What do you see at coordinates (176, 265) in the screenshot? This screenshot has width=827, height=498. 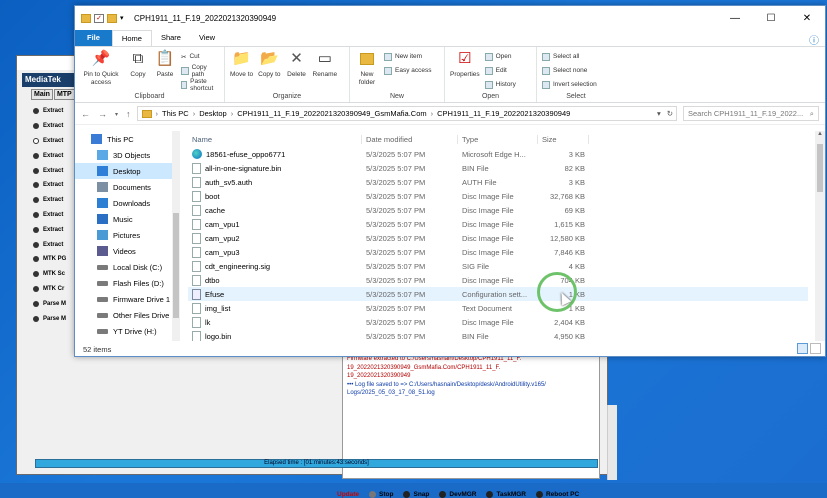 I see `navigation-pane-scroll-thumb` at bounding box center [176, 265].